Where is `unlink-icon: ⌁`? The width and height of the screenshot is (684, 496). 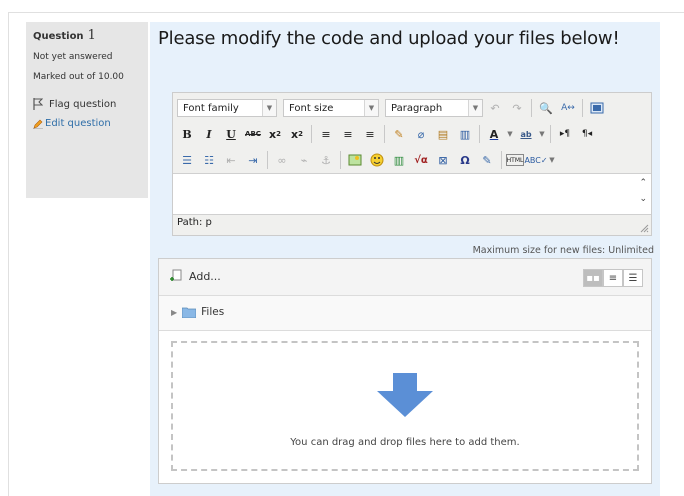
unlink-icon: ⌁ is located at coordinates (304, 160).